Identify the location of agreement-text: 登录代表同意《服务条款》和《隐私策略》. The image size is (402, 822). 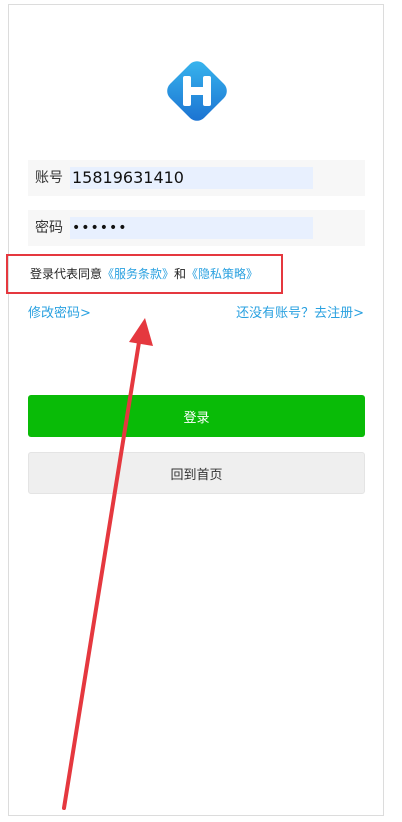
(144, 273).